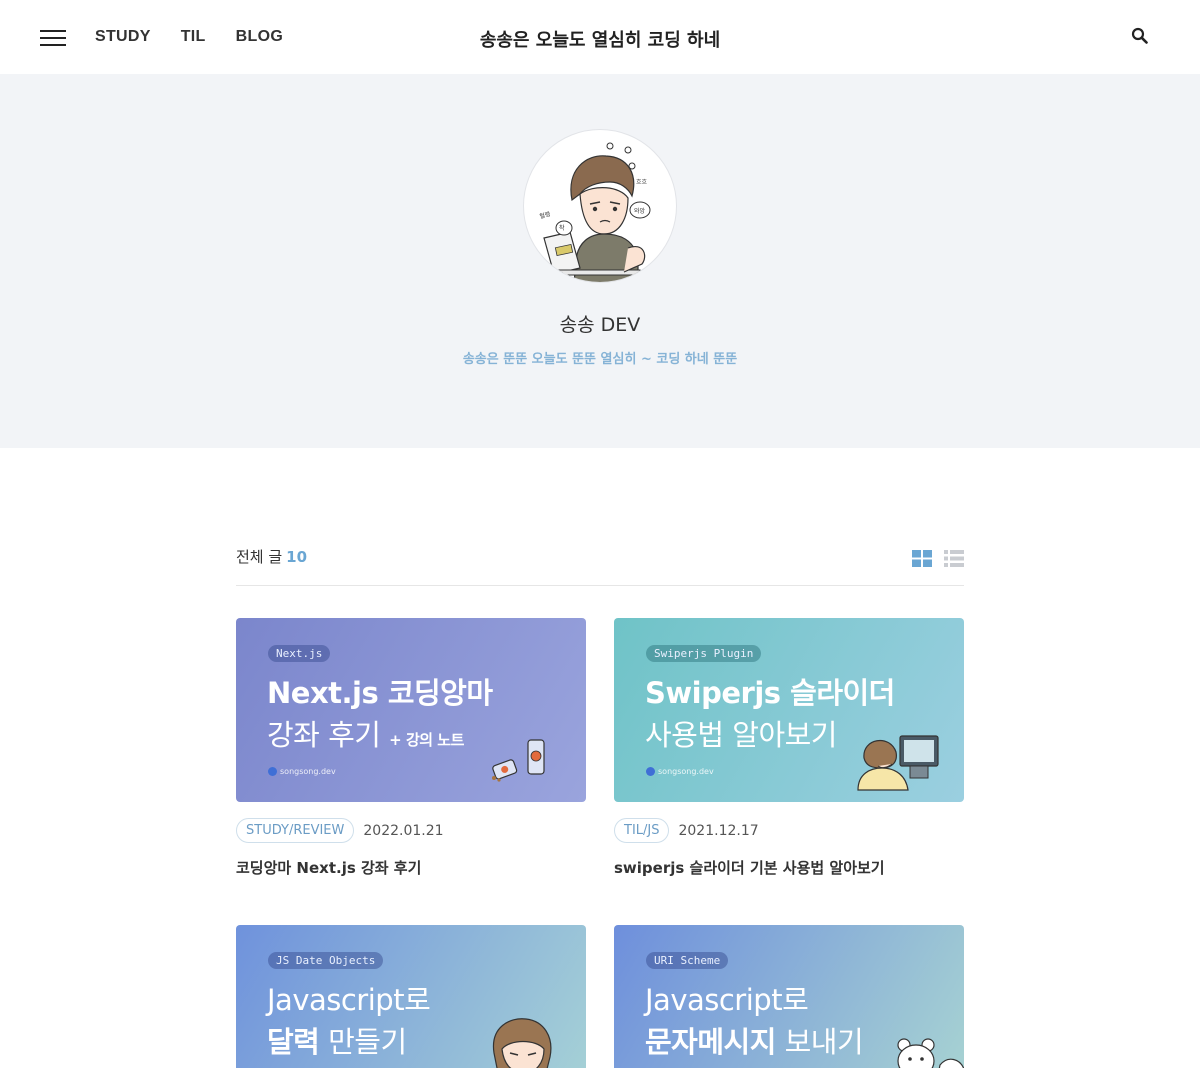 The height and width of the screenshot is (1068, 1200). Describe the element at coordinates (426, 740) in the screenshot. I see `thumbnail-subtitle: + 강의 노트` at that location.